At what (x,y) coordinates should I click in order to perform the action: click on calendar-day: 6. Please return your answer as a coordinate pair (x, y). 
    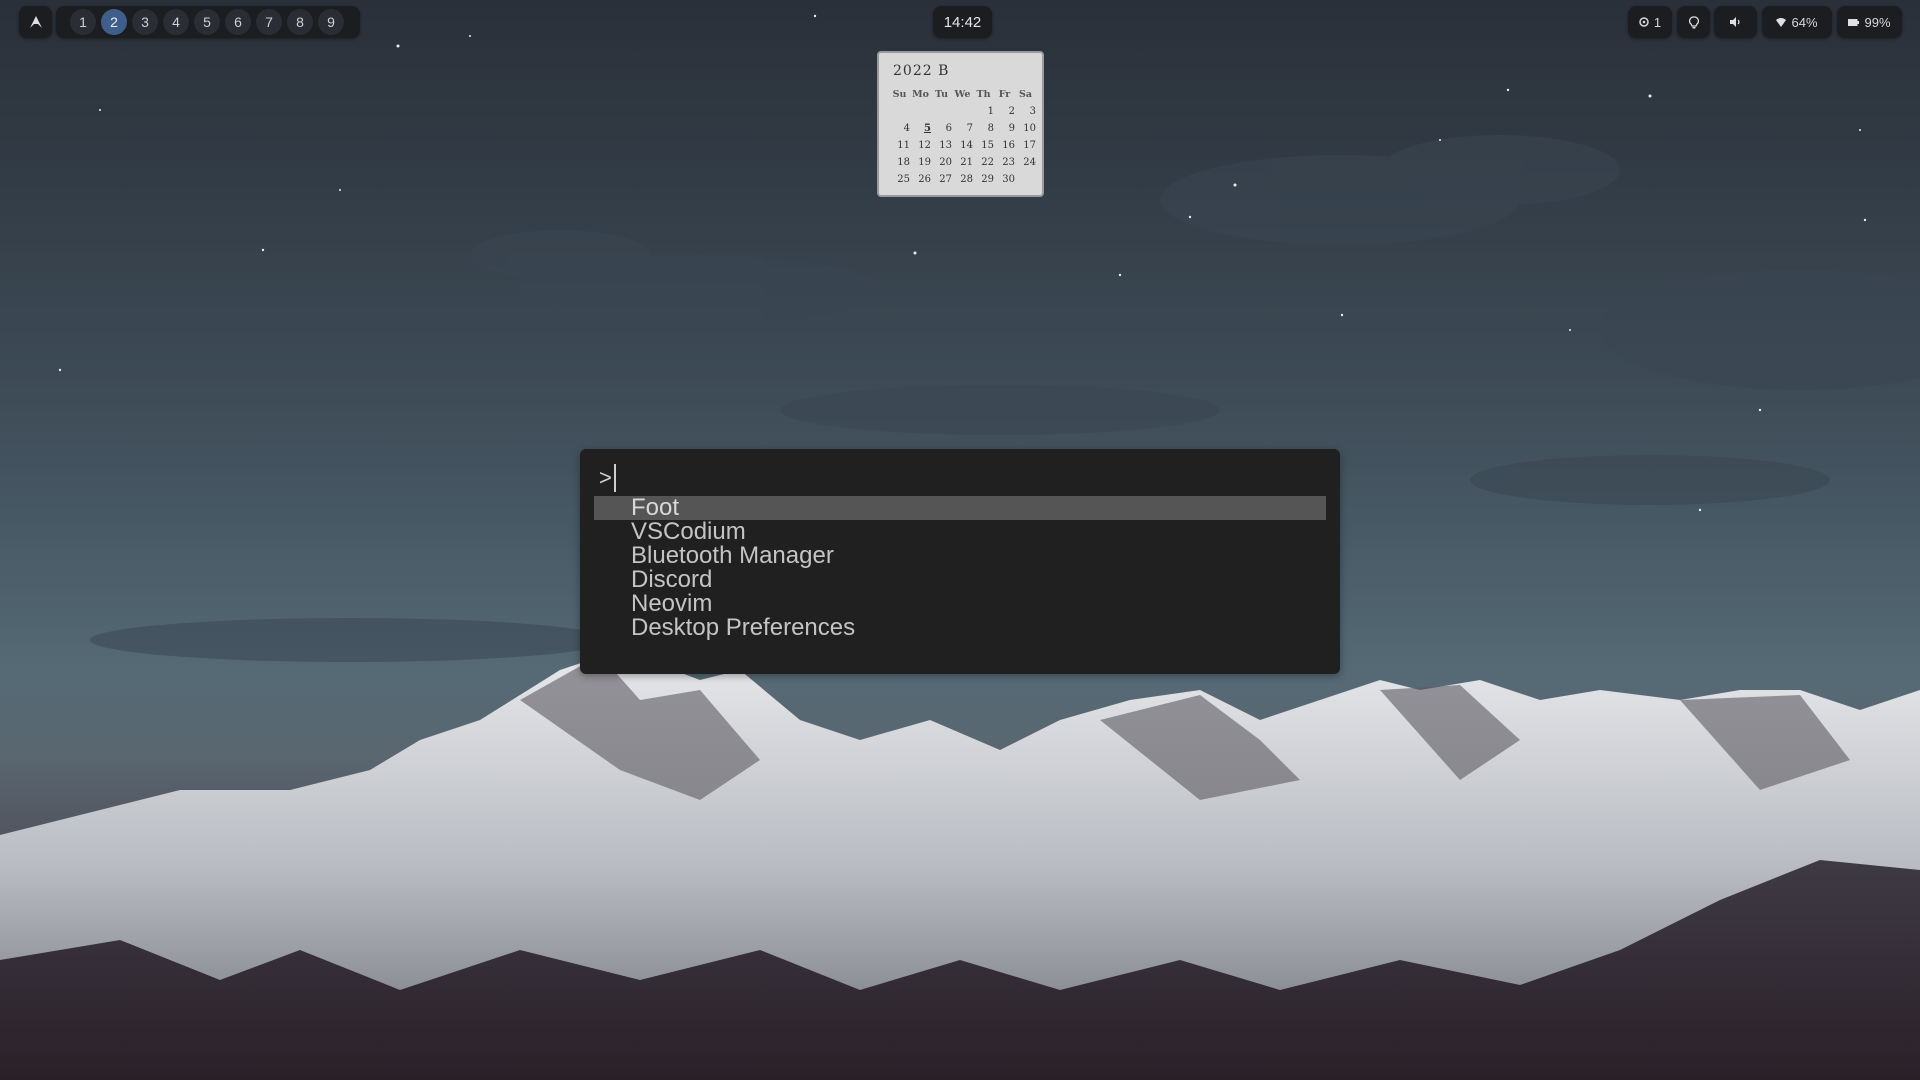
    Looking at the image, I should click on (941, 128).